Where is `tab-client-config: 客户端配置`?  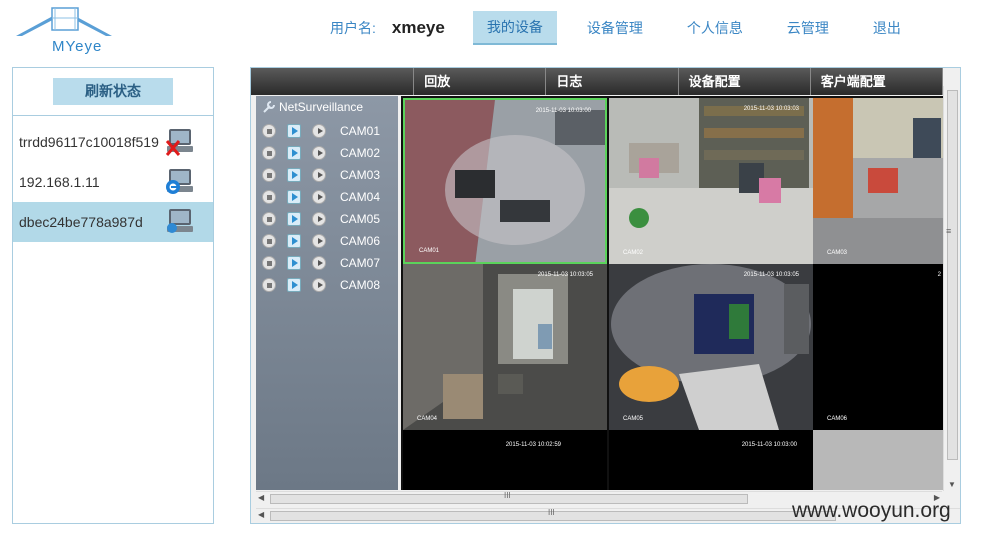 tab-client-config: 客户端配置 is located at coordinates (877, 81).